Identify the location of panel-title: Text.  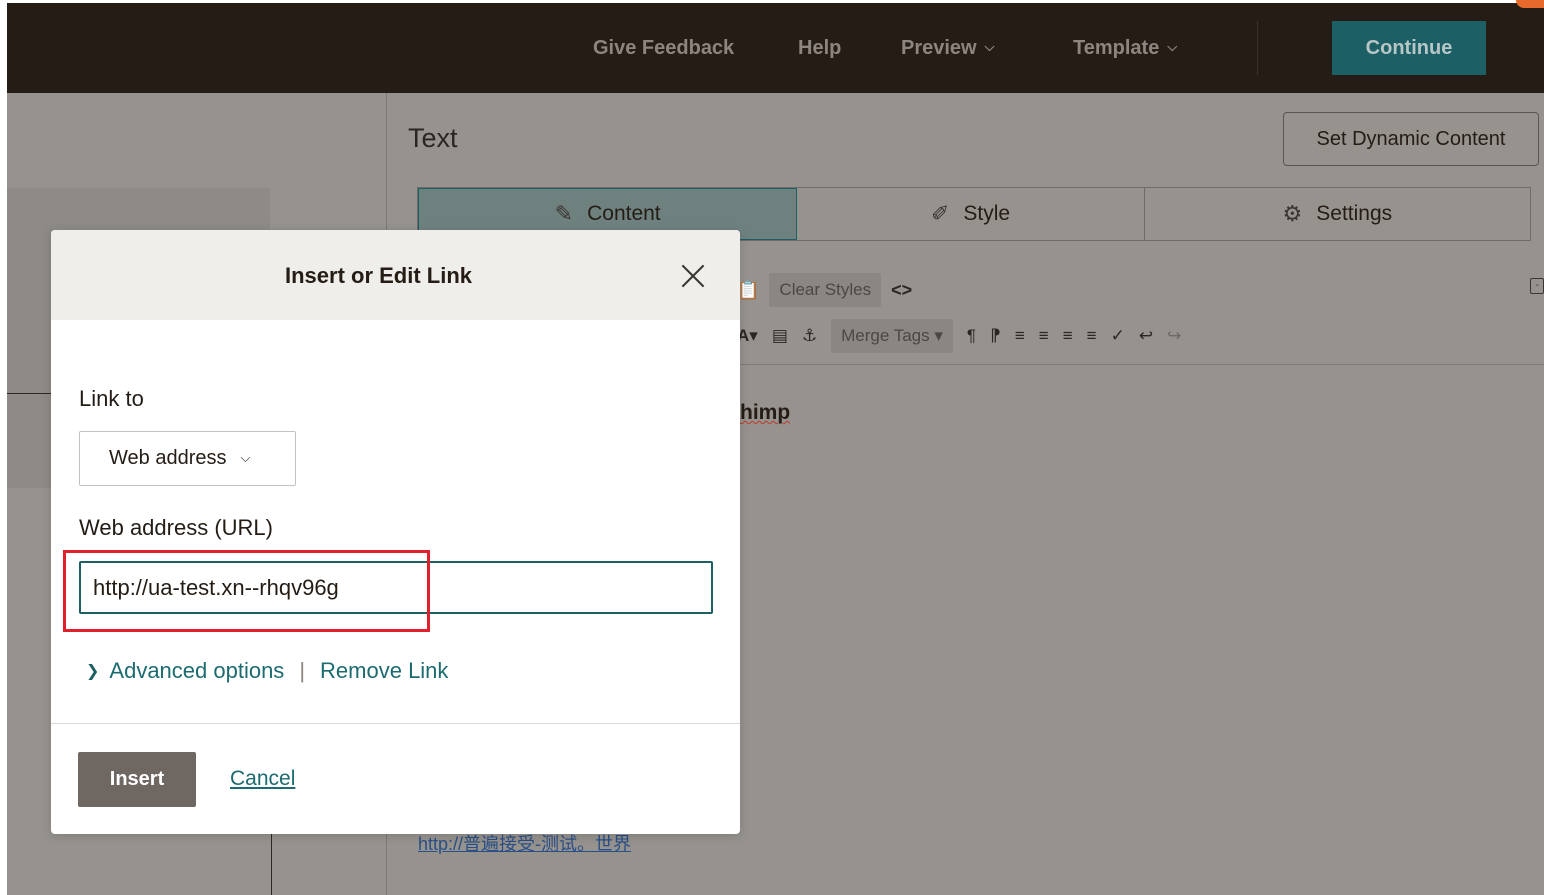
(433, 138).